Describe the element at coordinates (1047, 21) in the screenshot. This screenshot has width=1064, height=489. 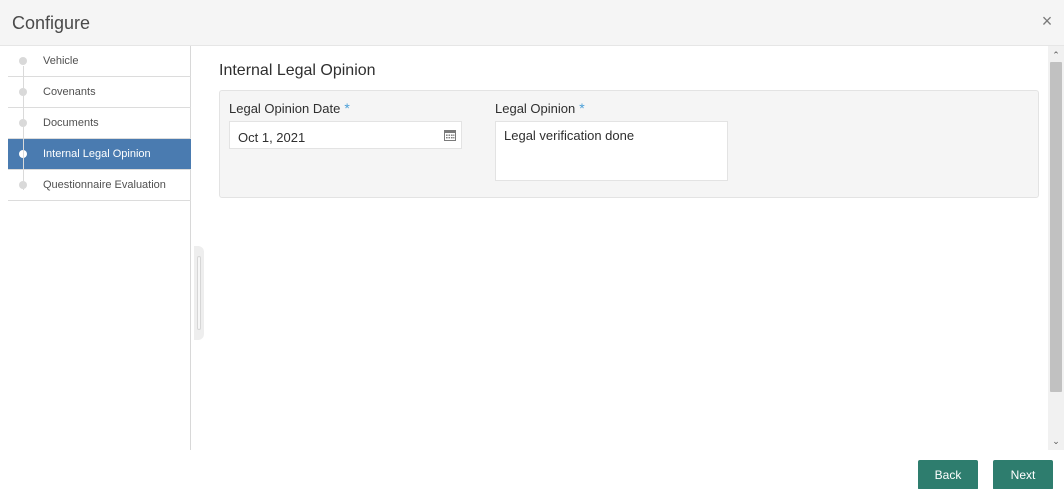
I see `close-icon: ×` at that location.